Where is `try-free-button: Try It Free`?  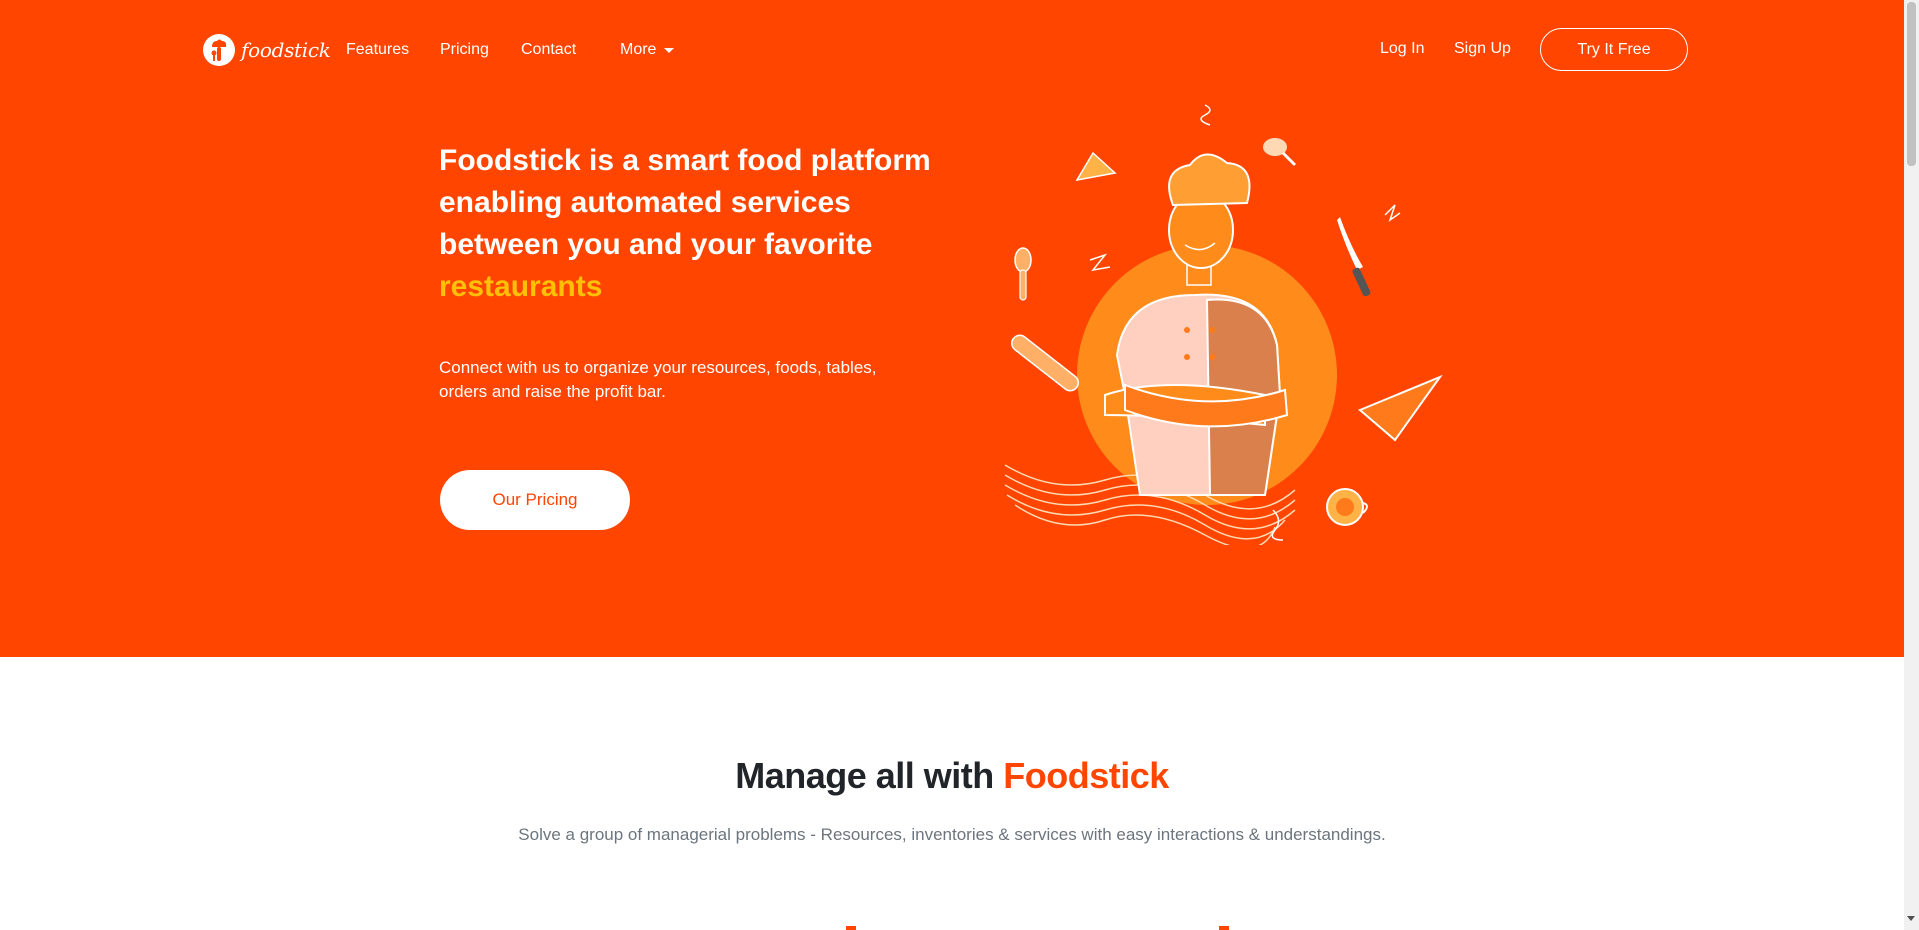
try-free-button: Try It Free is located at coordinates (1614, 49).